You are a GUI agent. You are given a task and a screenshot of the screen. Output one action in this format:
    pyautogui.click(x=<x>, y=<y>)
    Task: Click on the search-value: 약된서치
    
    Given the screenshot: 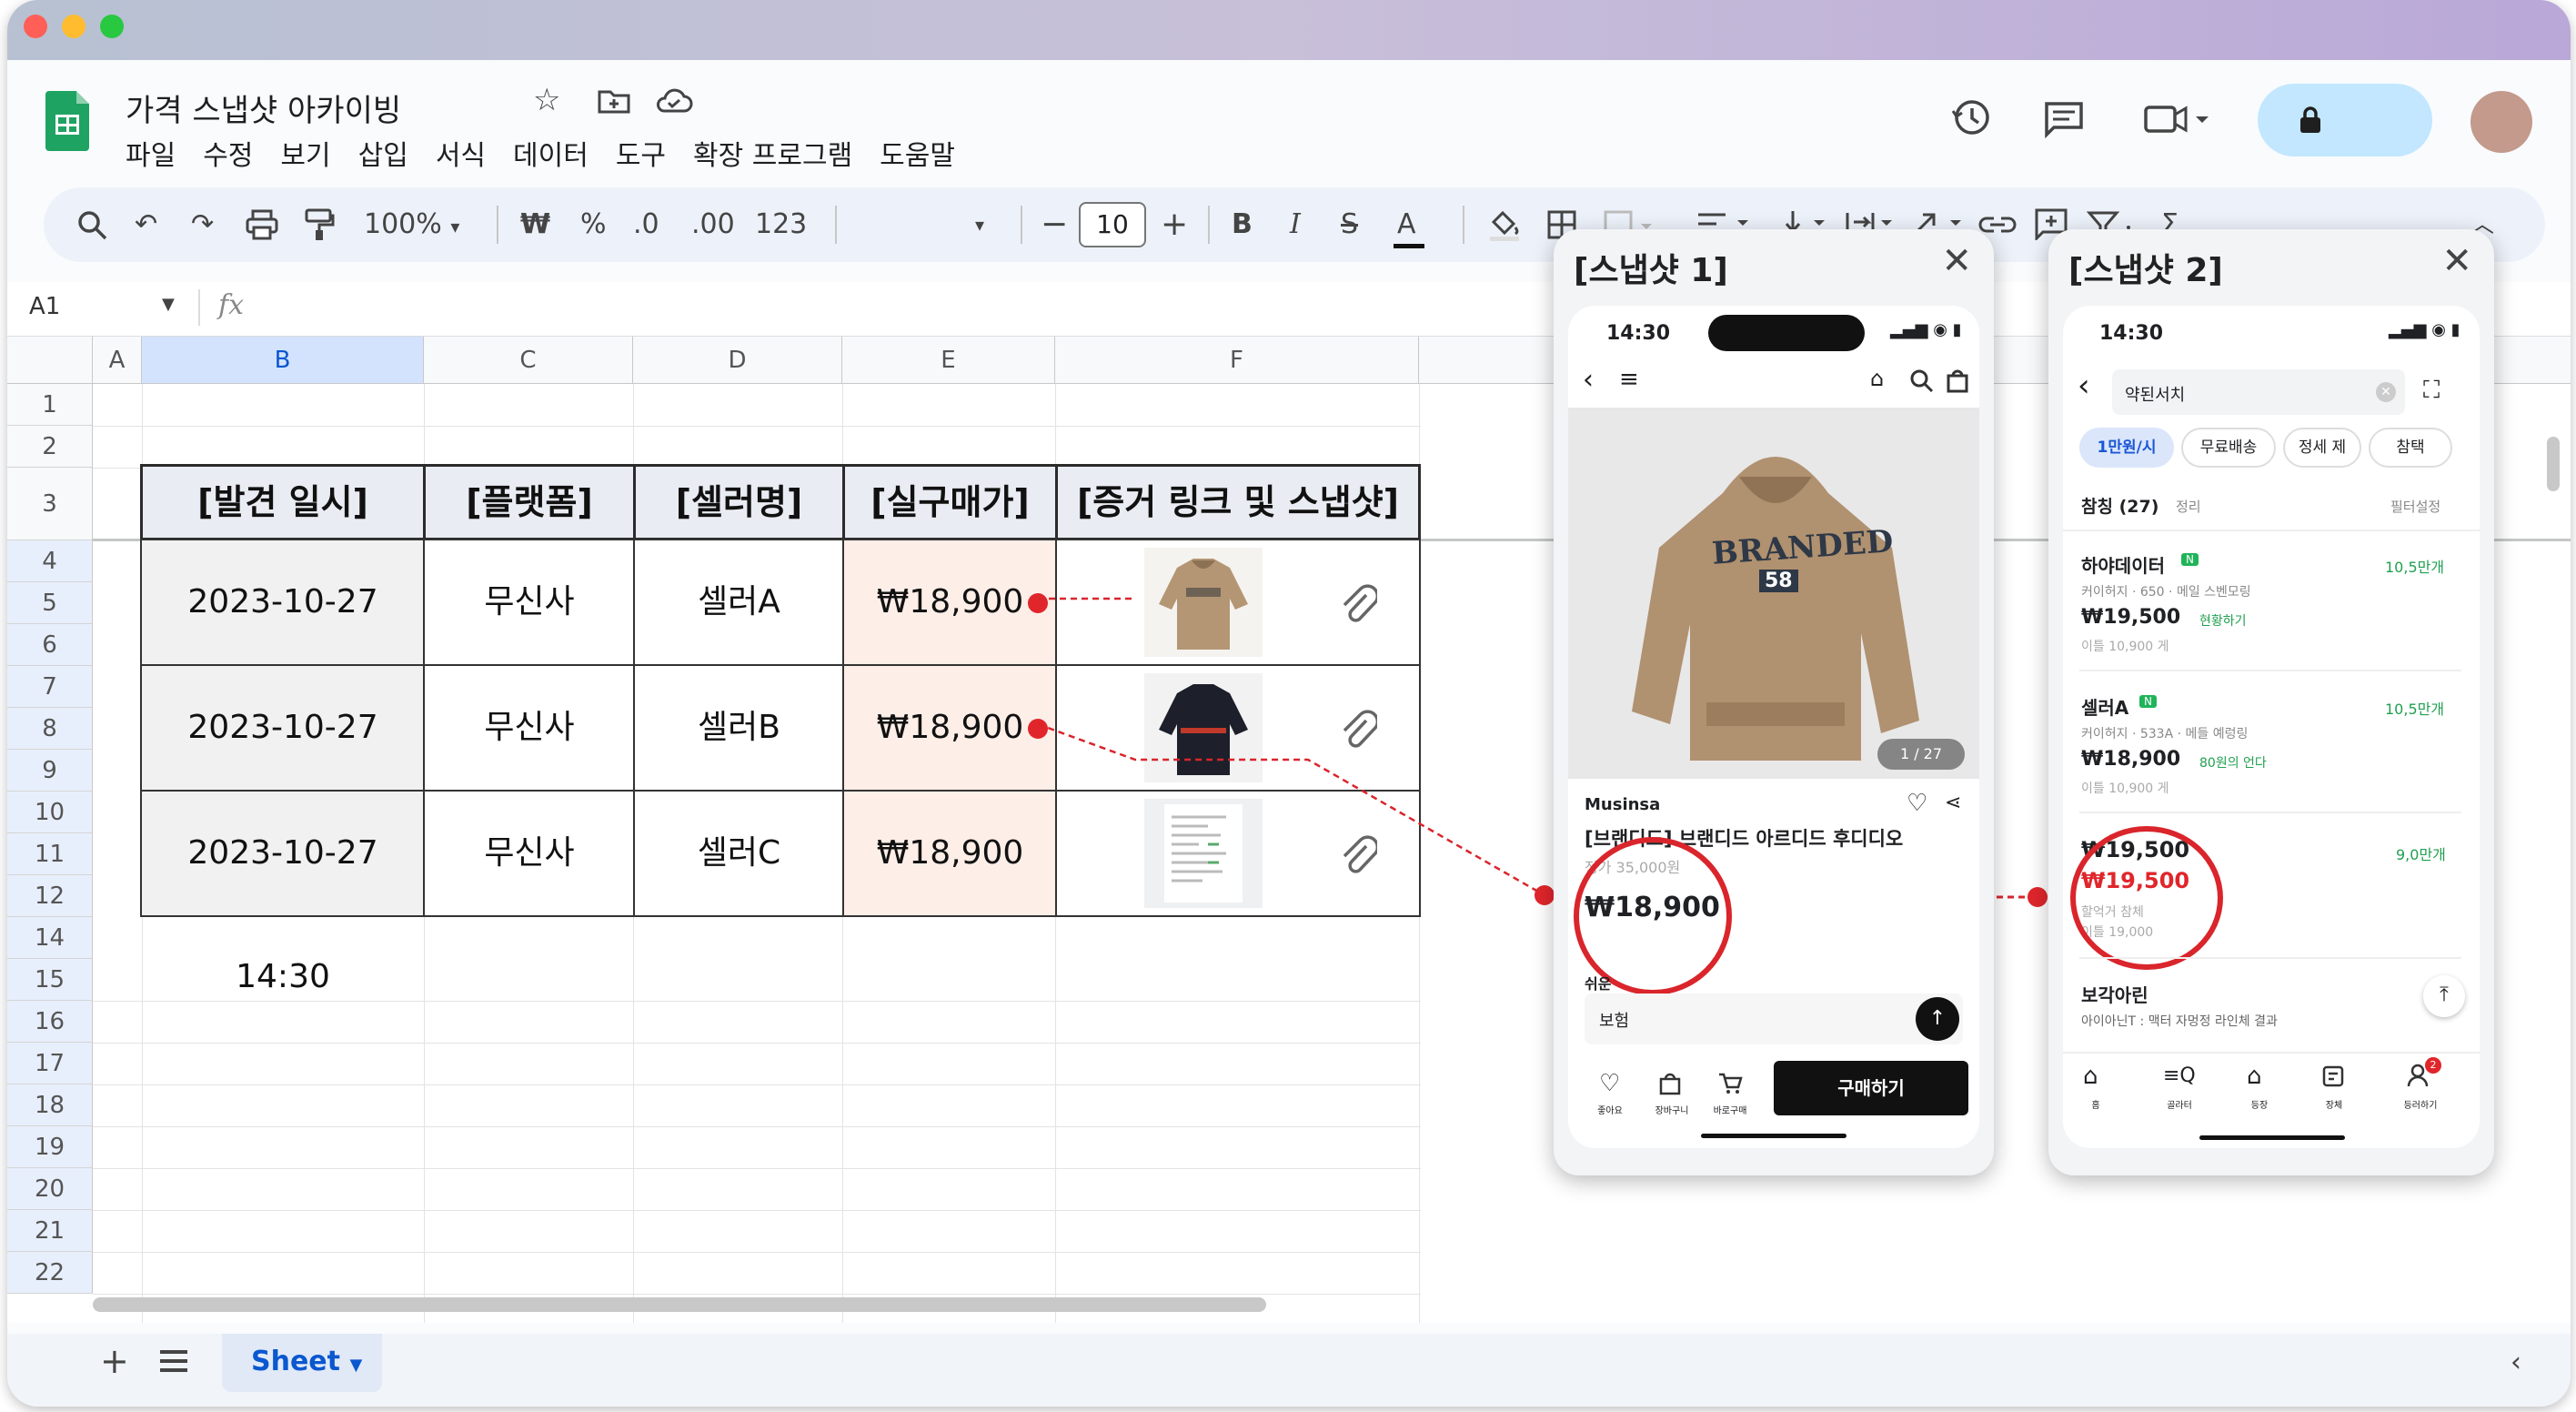 What is the action you would take?
    pyautogui.click(x=2155, y=396)
    